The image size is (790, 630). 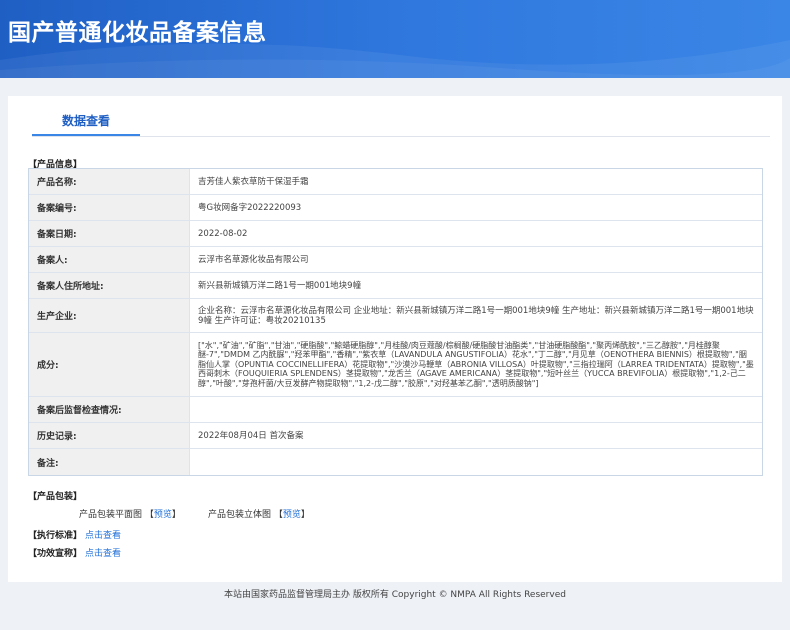 What do you see at coordinates (55, 536) in the screenshot?
I see `section-standard: 【执行标准】` at bounding box center [55, 536].